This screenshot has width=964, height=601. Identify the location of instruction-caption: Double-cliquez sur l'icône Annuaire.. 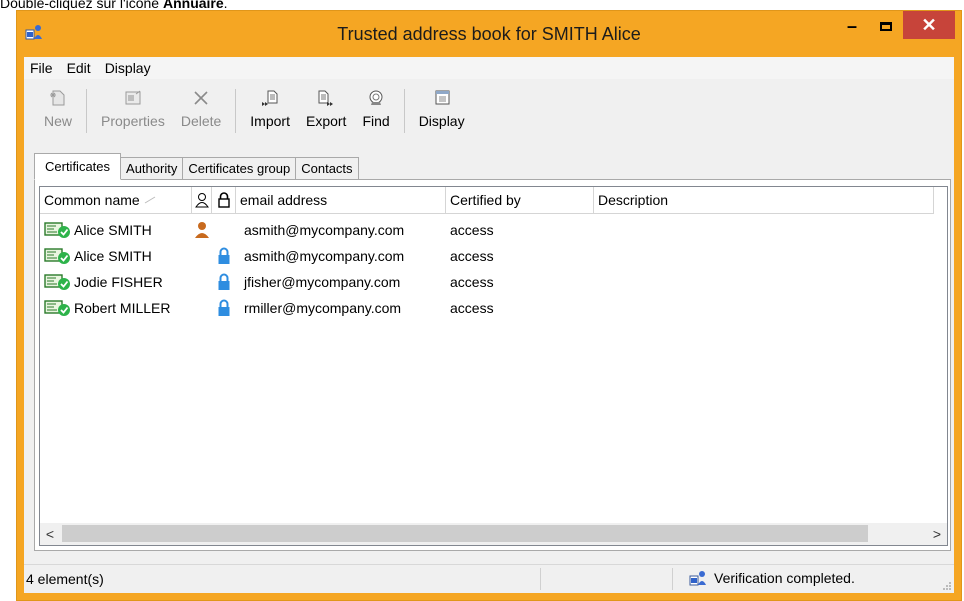
(114, 5).